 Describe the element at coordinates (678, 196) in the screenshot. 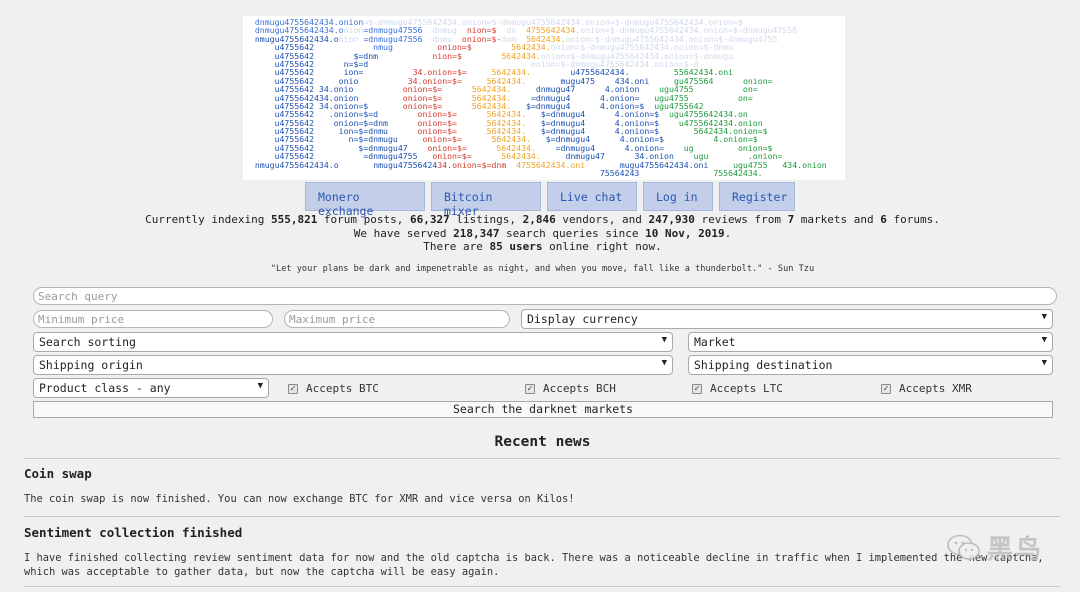

I see `nav-log-in: Log in` at that location.